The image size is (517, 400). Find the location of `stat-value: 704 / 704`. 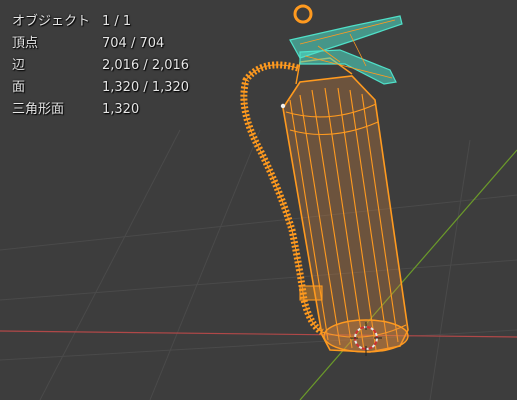

stat-value: 704 / 704 is located at coordinates (133, 43).